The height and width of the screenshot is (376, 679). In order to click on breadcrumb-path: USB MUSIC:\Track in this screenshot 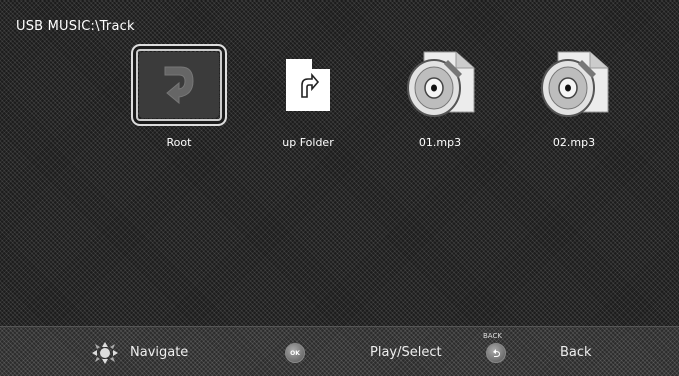, I will do `click(75, 26)`.